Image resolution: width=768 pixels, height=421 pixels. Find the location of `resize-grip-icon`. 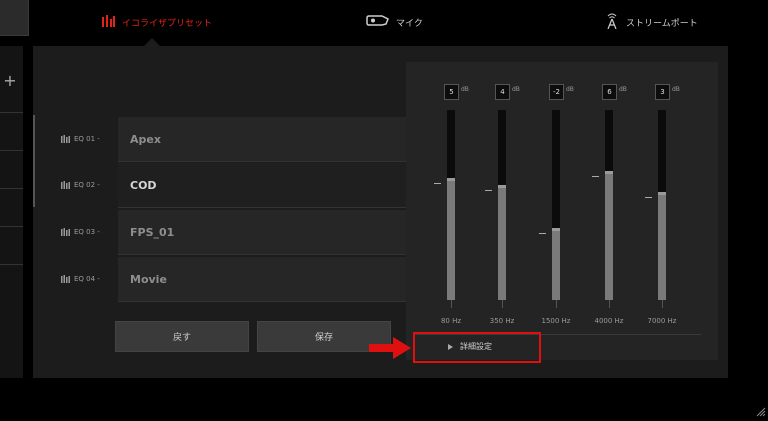

resize-grip-icon is located at coordinates (760, 409).